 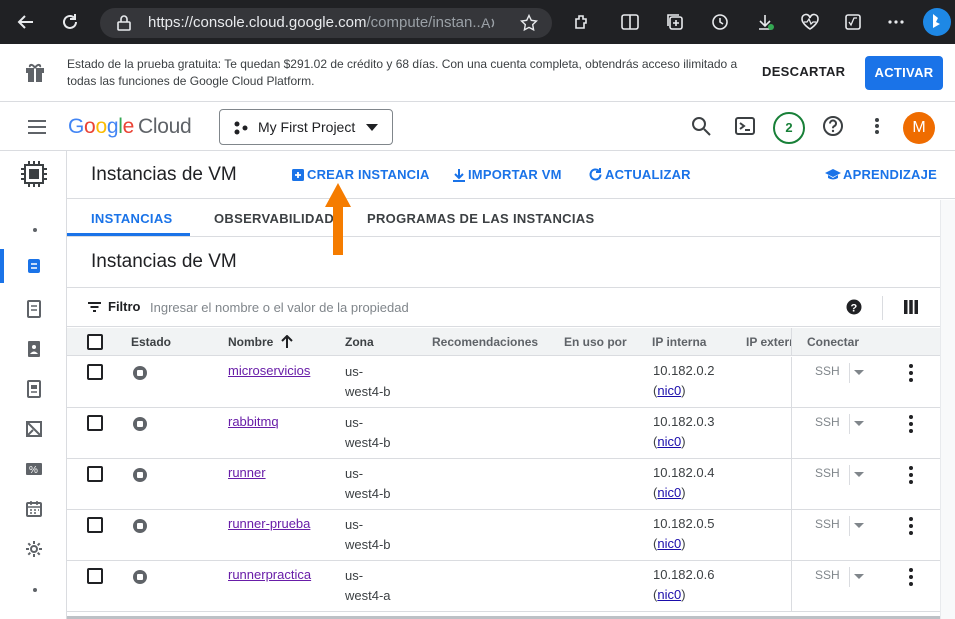 I want to click on instance-name-link: runner, so click(x=247, y=473).